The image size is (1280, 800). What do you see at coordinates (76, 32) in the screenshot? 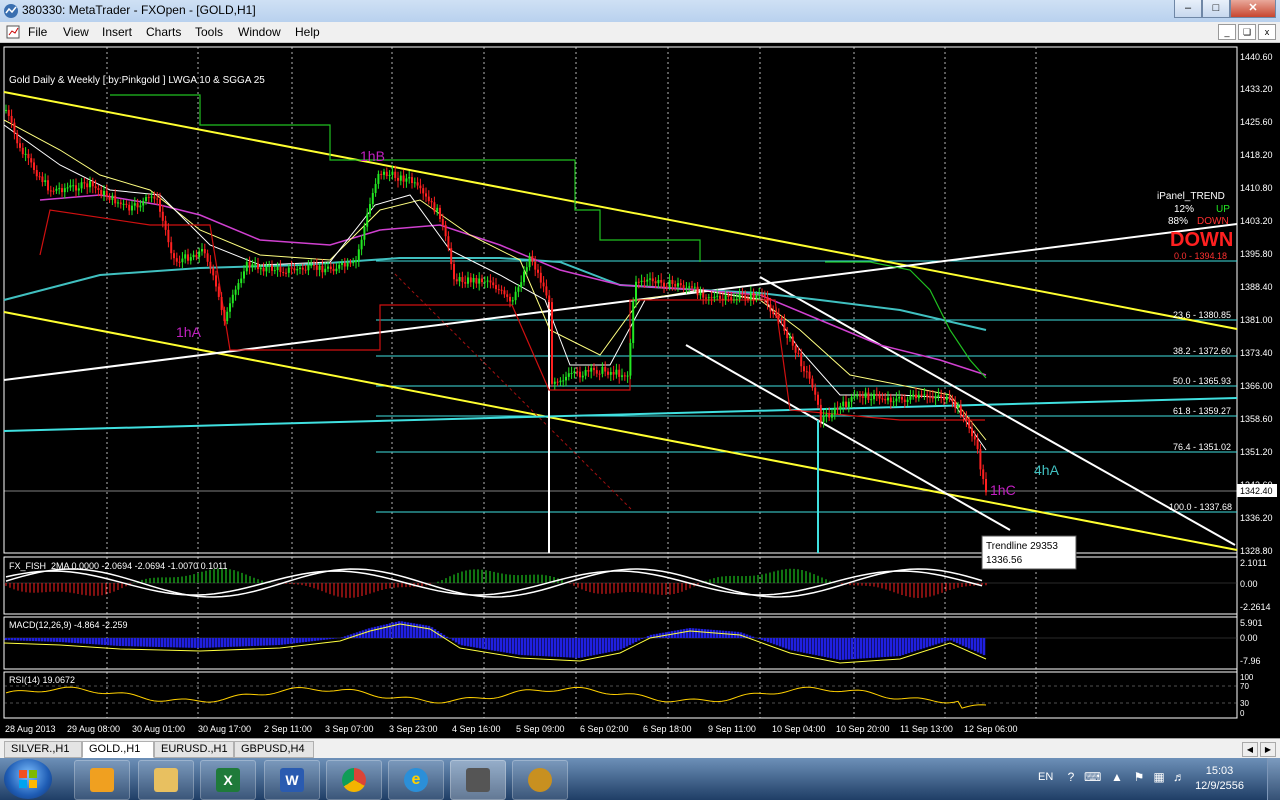
I see `menu-view: View` at bounding box center [76, 32].